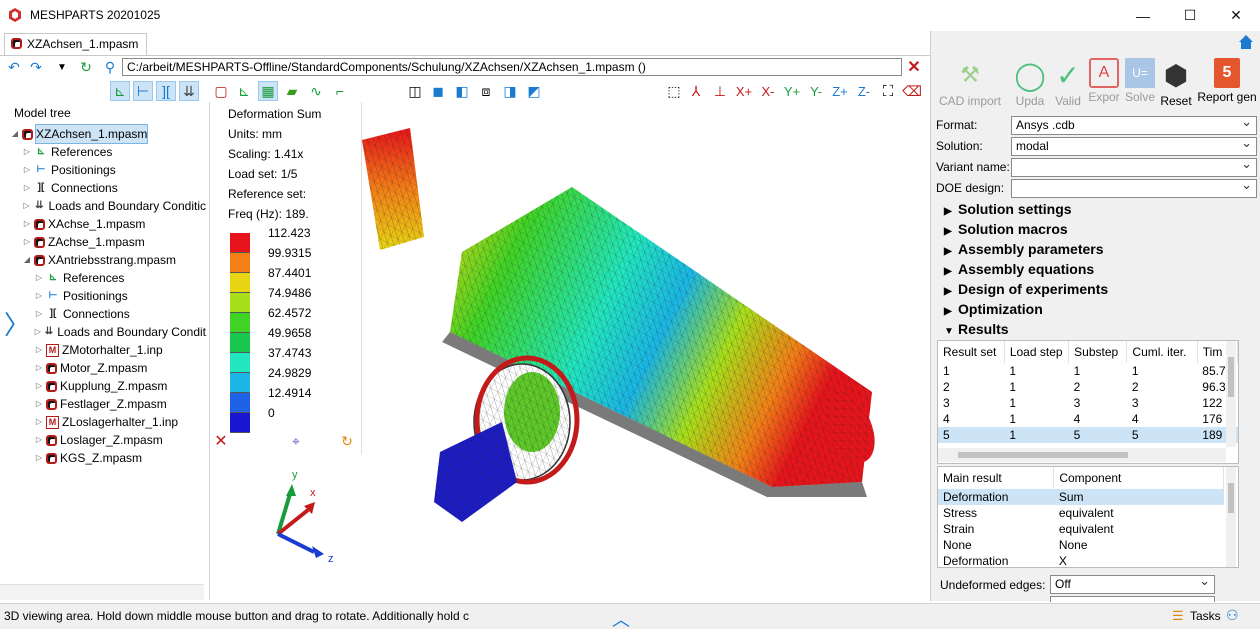 This screenshot has width=1260, height=632. What do you see at coordinates (1138, 478) in the screenshot?
I see `column-header: Component` at bounding box center [1138, 478].